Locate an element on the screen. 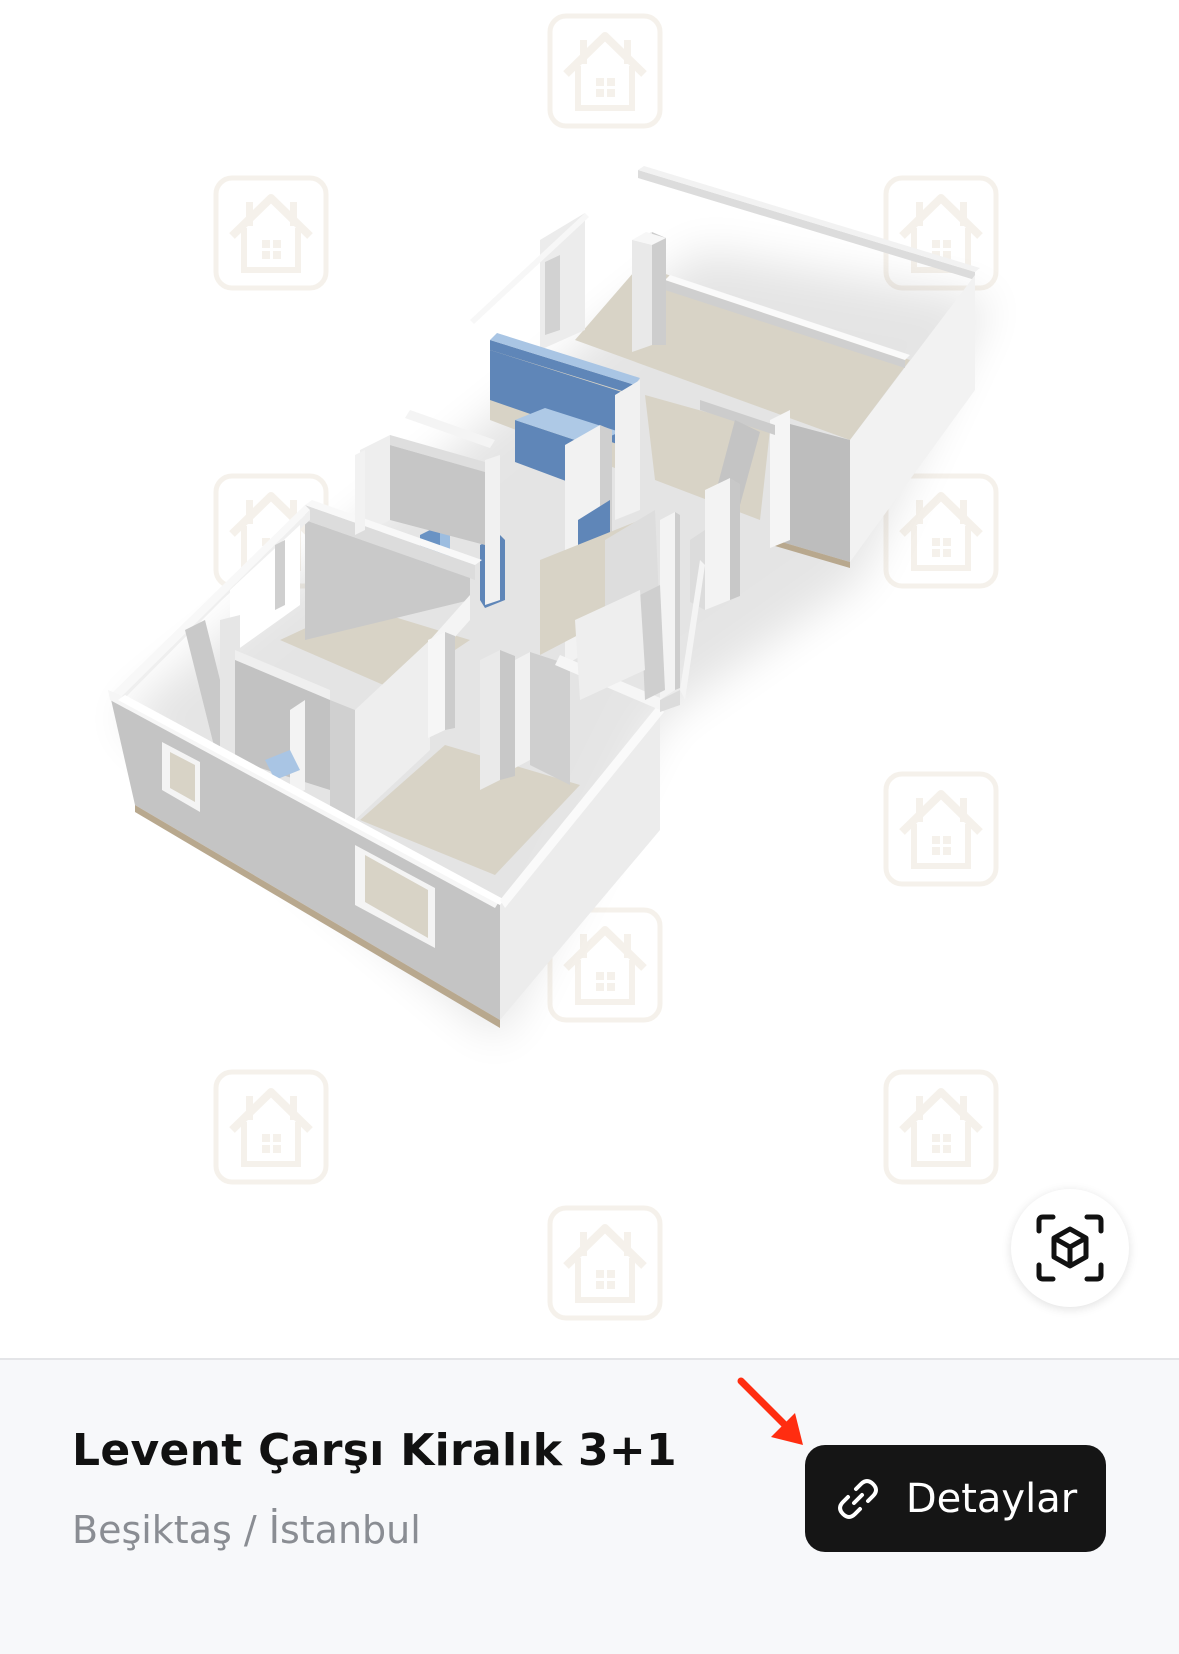 This screenshot has height=1654, width=1179. listing-location: Beşiktaş / İstanbul is located at coordinates (246, 1530).